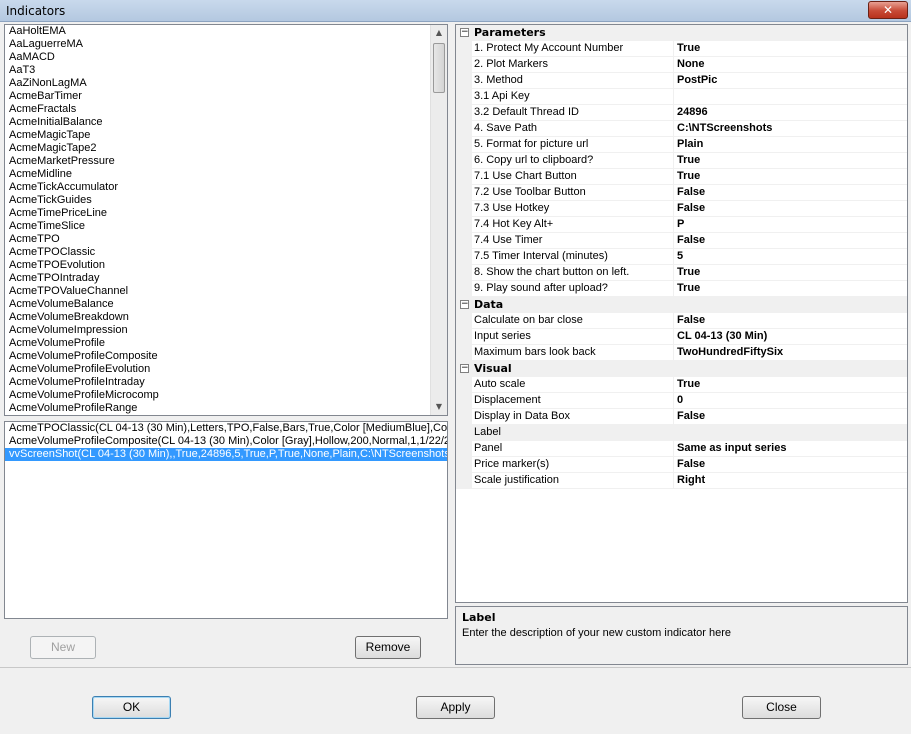  What do you see at coordinates (218, 44) in the screenshot?
I see `indicator-list-item: AaLaguerreMA` at bounding box center [218, 44].